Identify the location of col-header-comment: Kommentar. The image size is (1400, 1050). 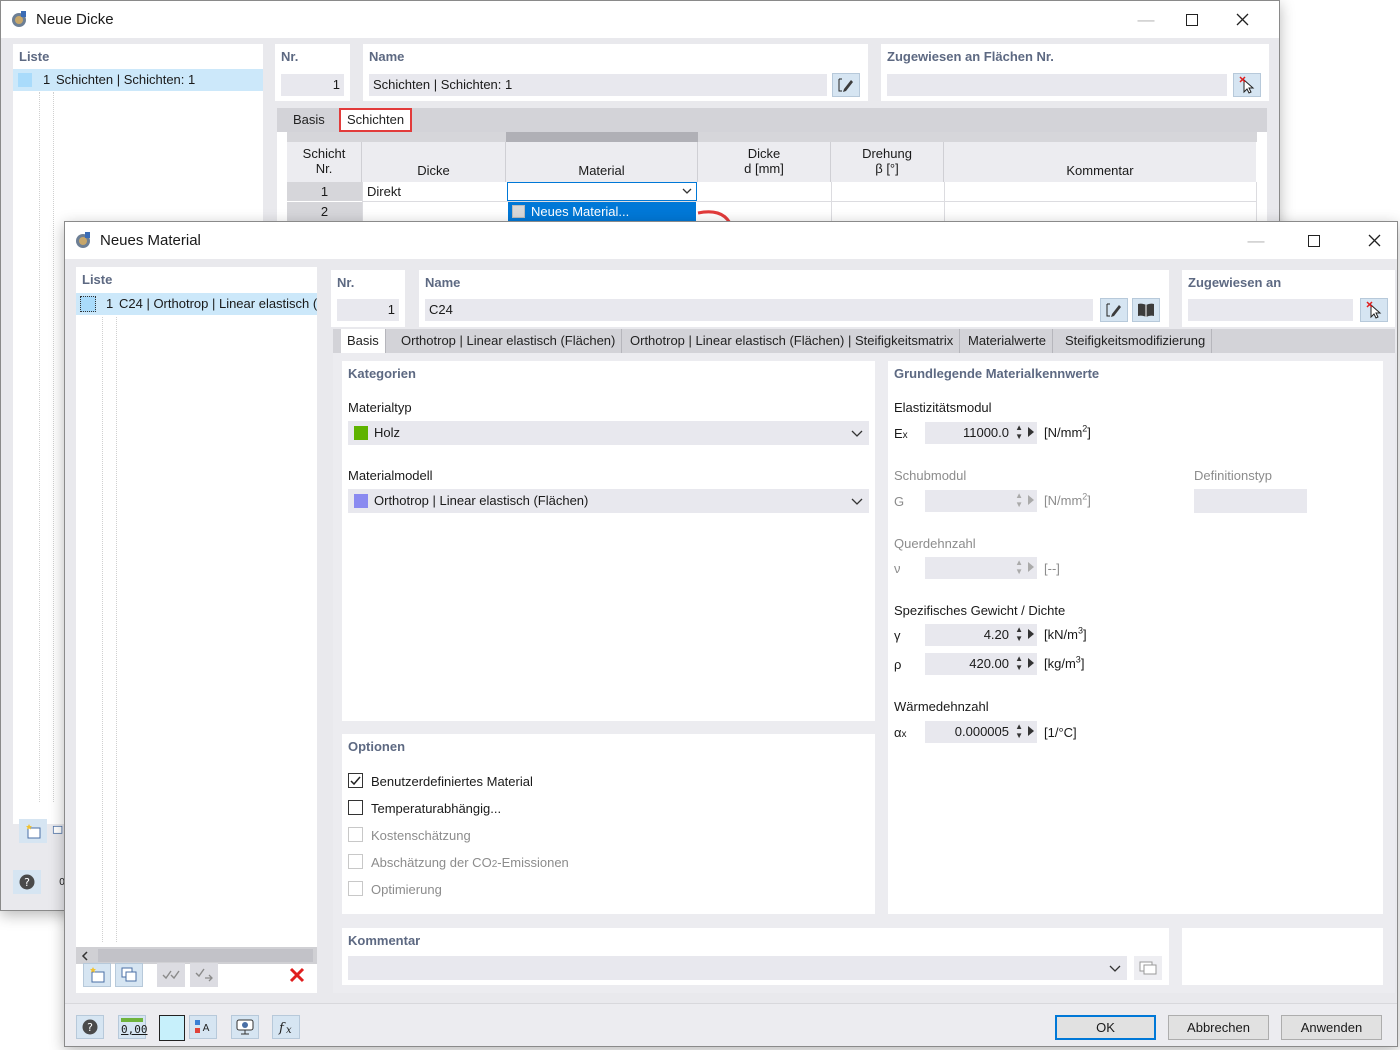
(1100, 162).